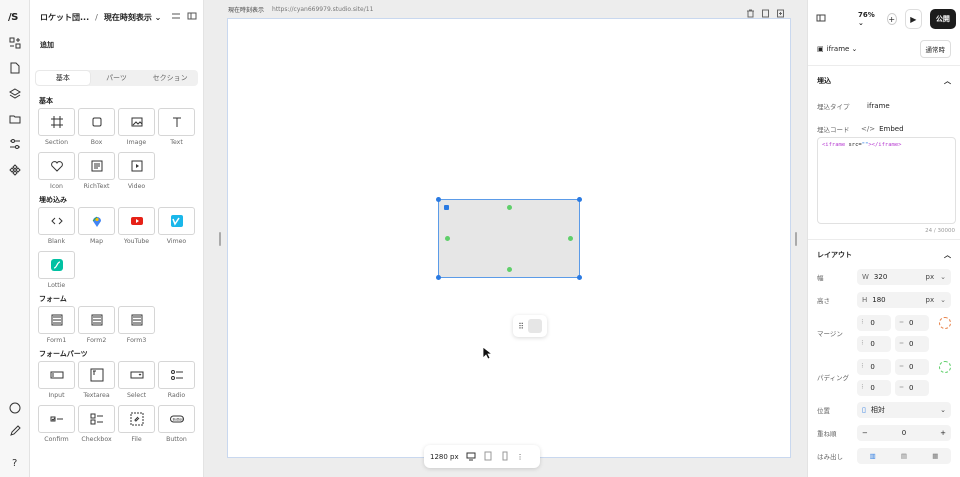  I want to click on margin-right-input: = 0, so click(912, 322).